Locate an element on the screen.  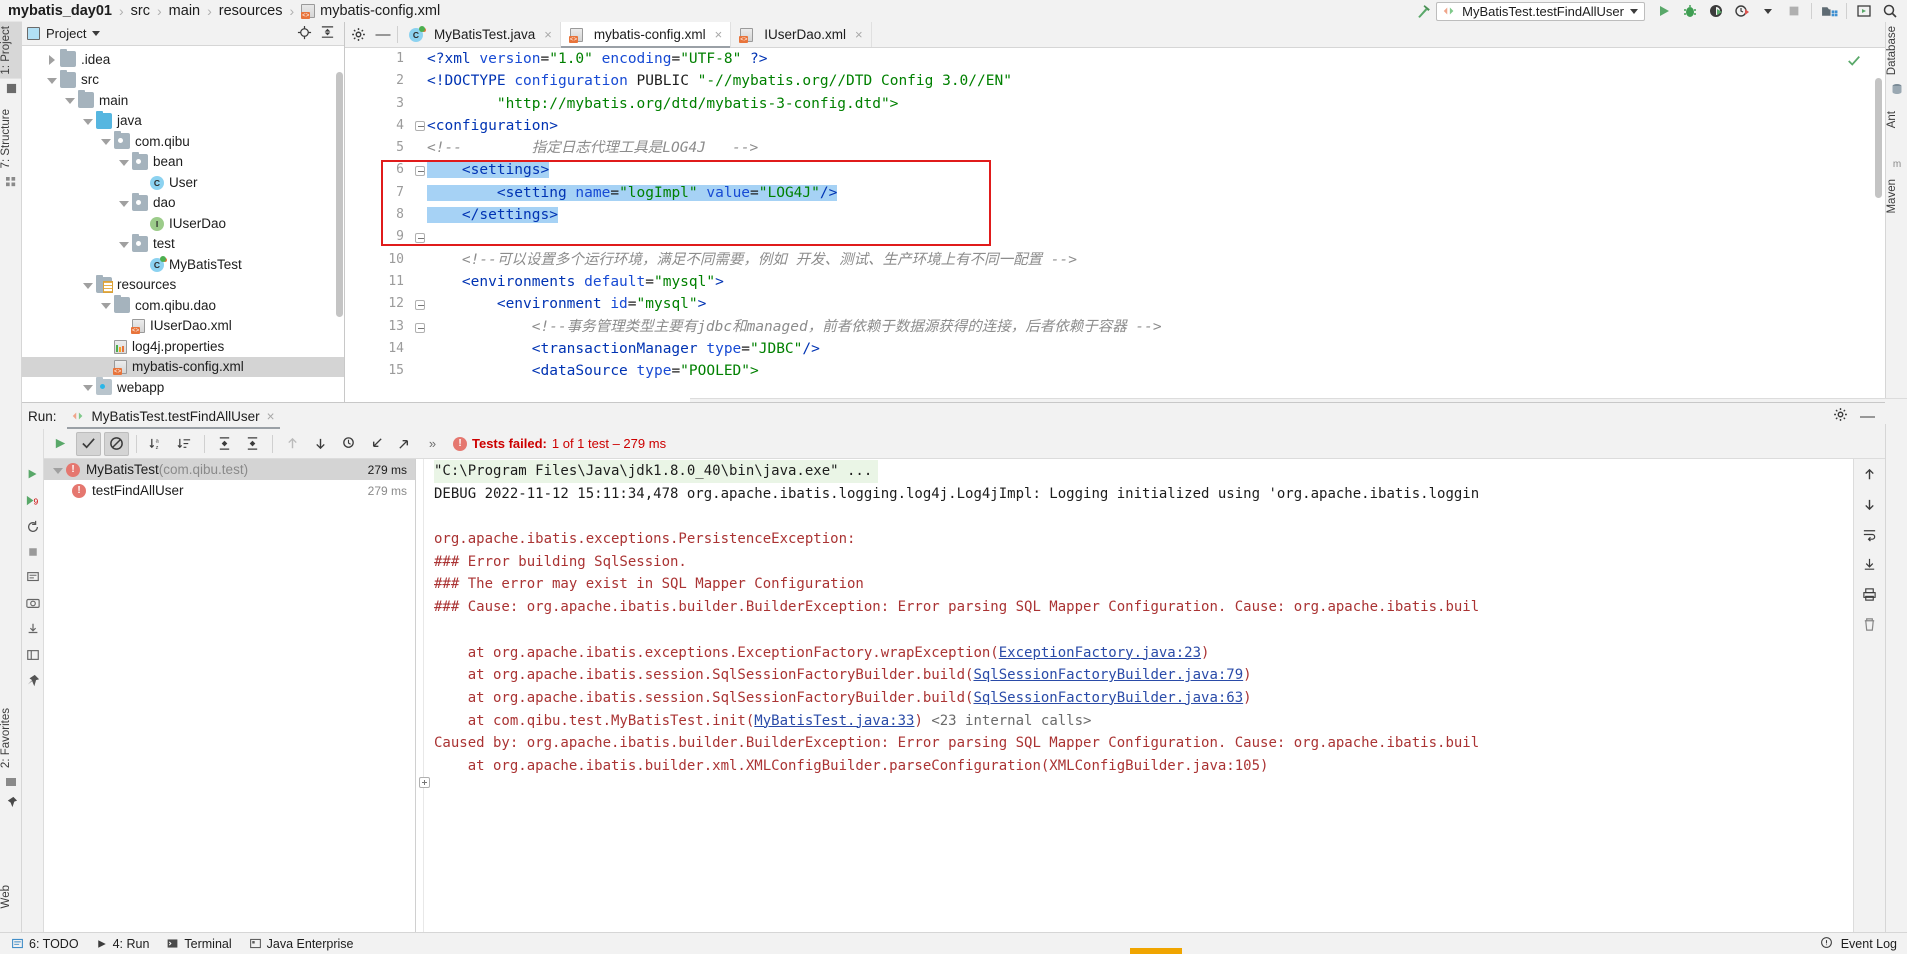
tree-node-resources: resources is located at coordinates (183, 285).